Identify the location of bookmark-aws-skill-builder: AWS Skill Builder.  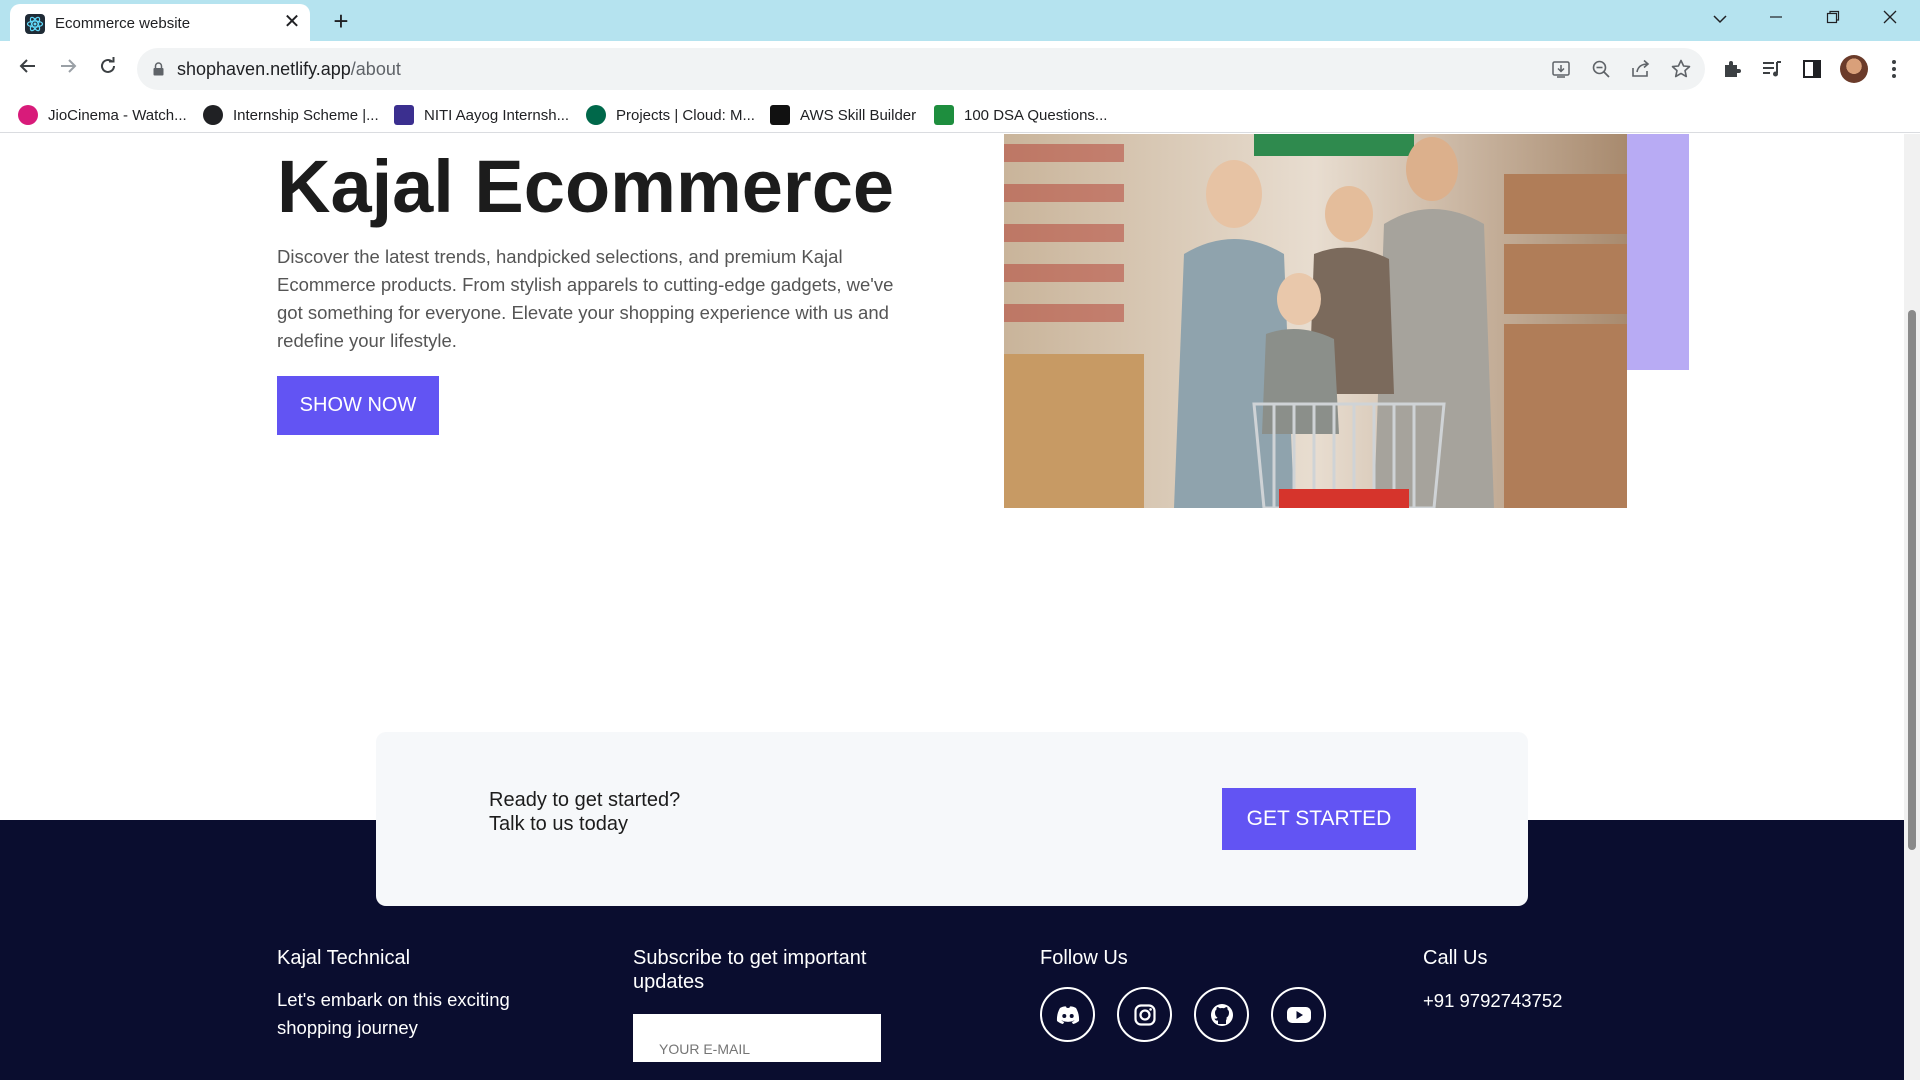
(843, 115).